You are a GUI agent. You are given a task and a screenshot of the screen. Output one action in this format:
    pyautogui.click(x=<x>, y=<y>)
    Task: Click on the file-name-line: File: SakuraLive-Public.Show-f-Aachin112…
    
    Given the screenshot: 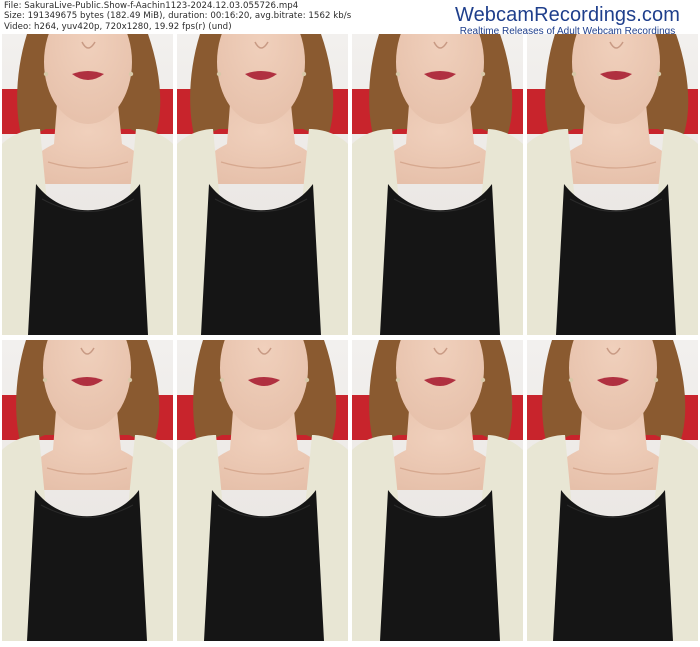 What is the action you would take?
    pyautogui.click(x=151, y=6)
    